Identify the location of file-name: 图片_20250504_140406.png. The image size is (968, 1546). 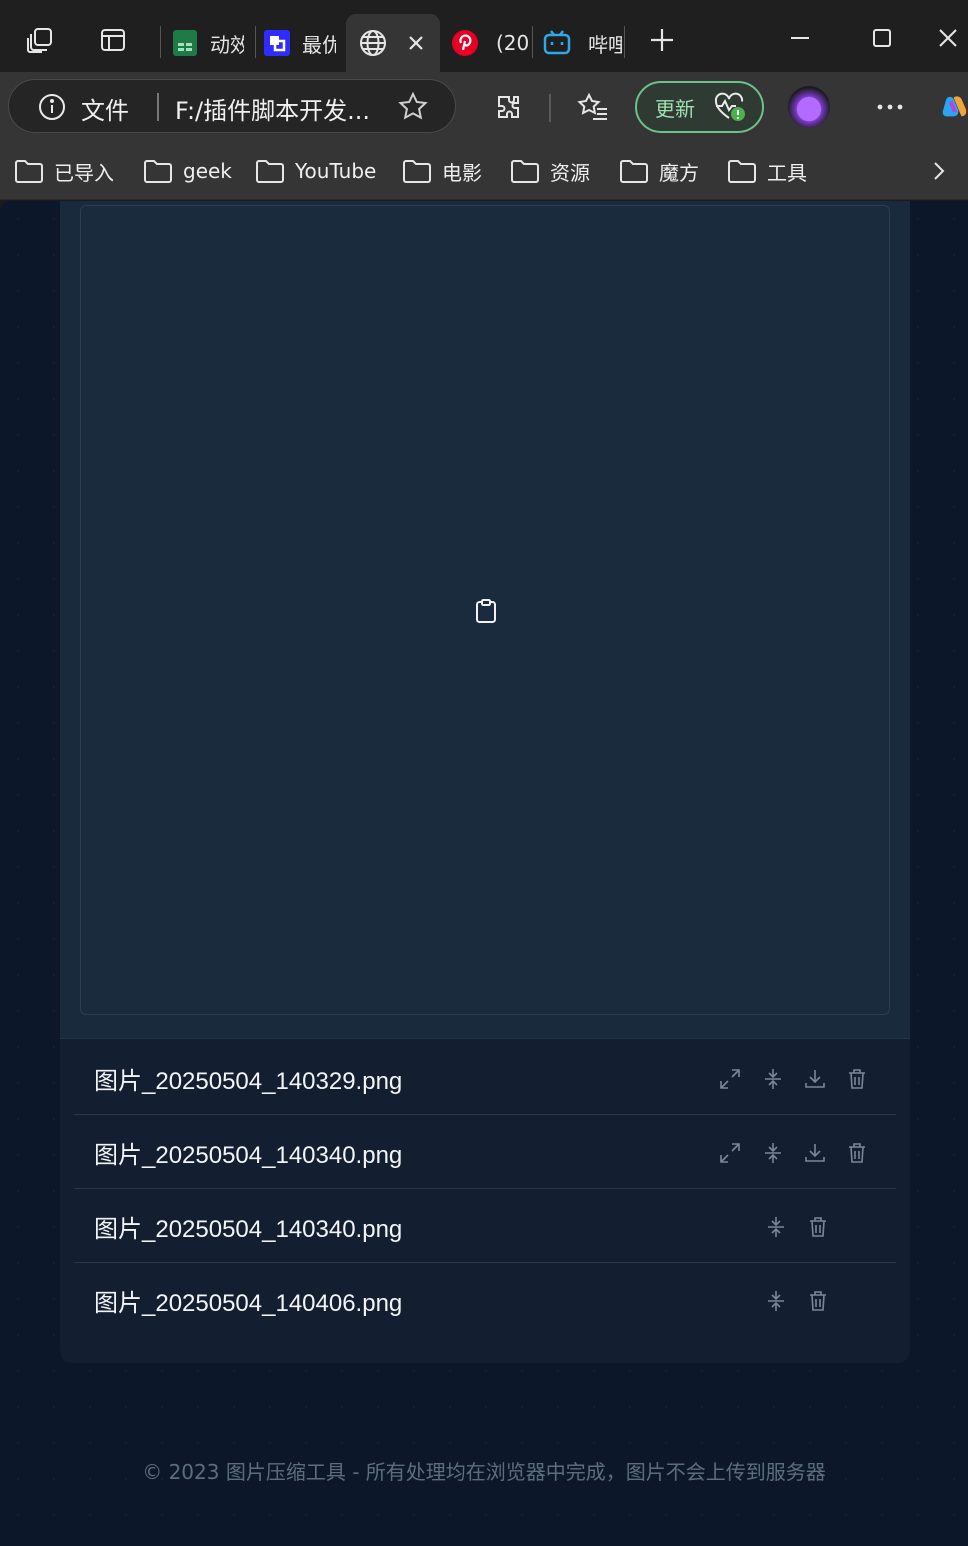
(248, 1303).